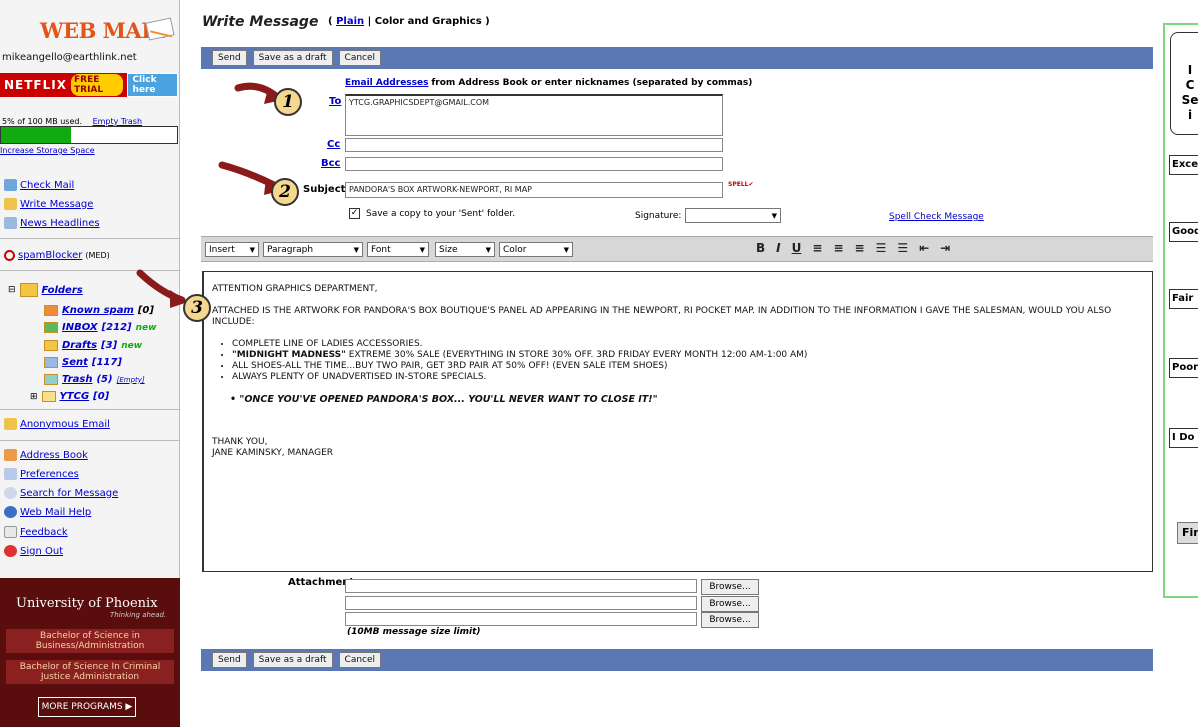 The height and width of the screenshot is (727, 1198). Describe the element at coordinates (1183, 165) in the screenshot. I see `survey-option: Exce` at that location.